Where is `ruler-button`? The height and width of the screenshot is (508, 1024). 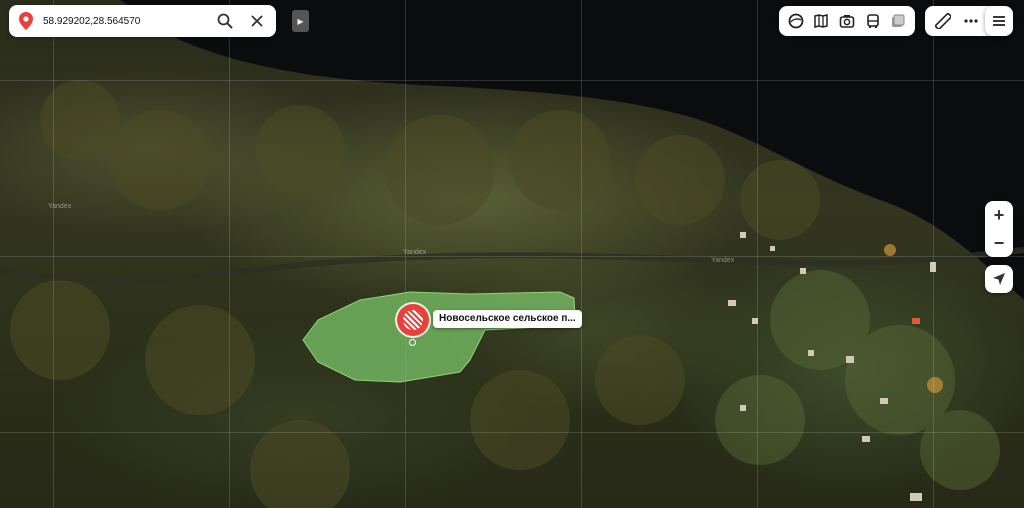
ruler-button is located at coordinates (943, 21).